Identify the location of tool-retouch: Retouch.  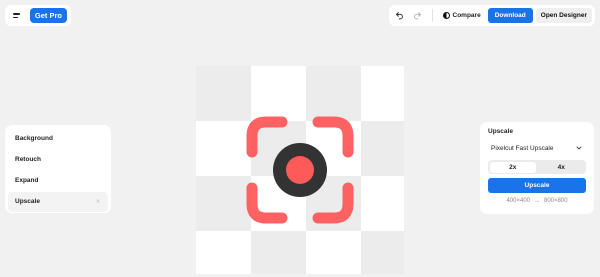
(58, 159).